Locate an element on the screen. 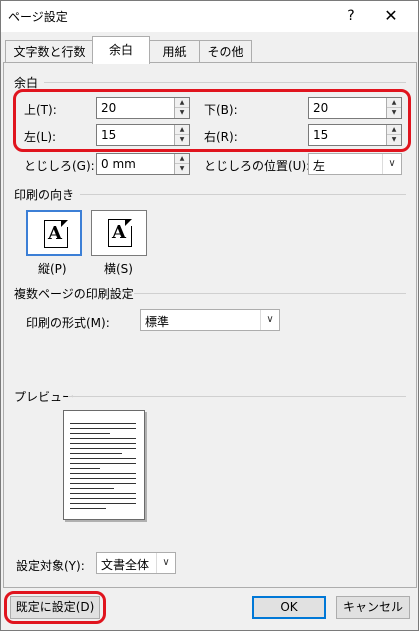 Image resolution: width=419 pixels, height=631 pixels. bottom-margin-input: 20 ▲ ▼ is located at coordinates (355, 108).